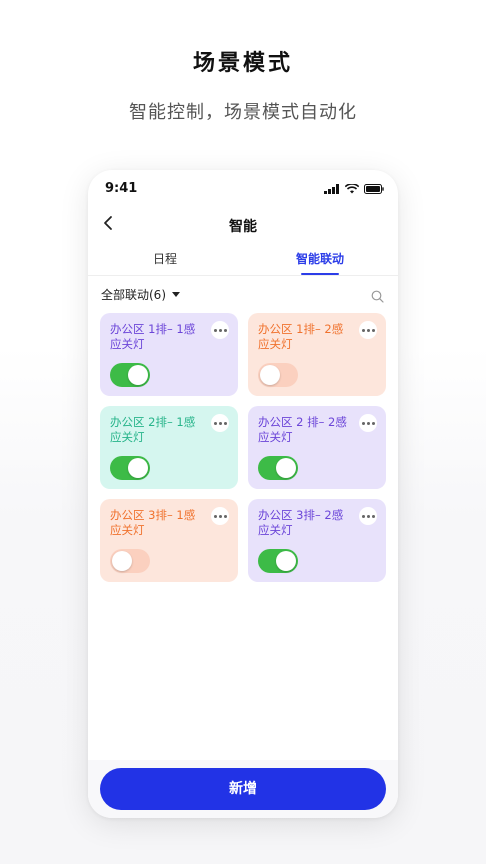 This screenshot has height=864, width=486. What do you see at coordinates (317, 354) in the screenshot?
I see `scene-card: 办公区 1排– 2感 应关灯` at bounding box center [317, 354].